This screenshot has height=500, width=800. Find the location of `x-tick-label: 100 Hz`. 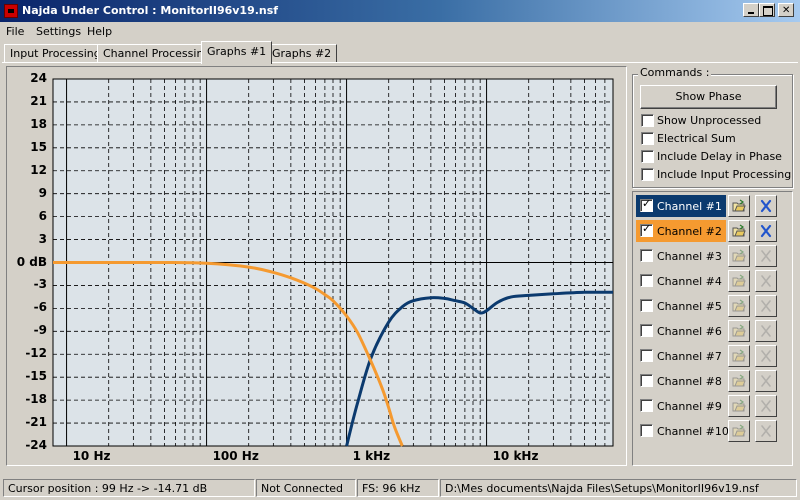

x-tick-label: 100 Hz is located at coordinates (235, 456).